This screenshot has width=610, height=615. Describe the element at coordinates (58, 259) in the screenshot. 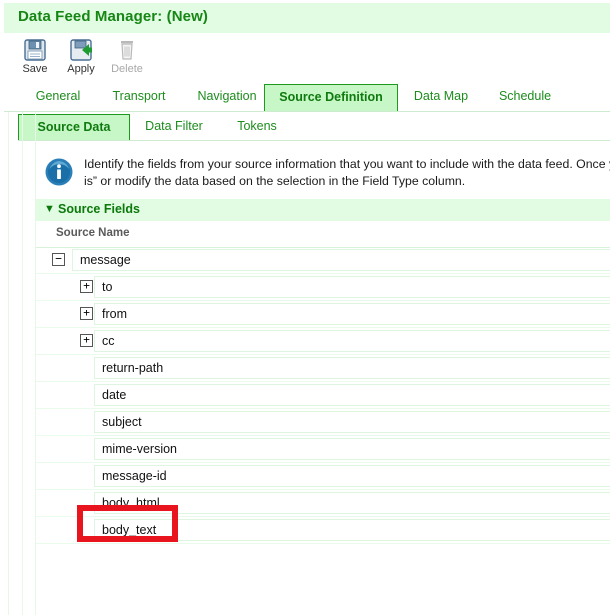

I see `collapse-icon: −` at that location.